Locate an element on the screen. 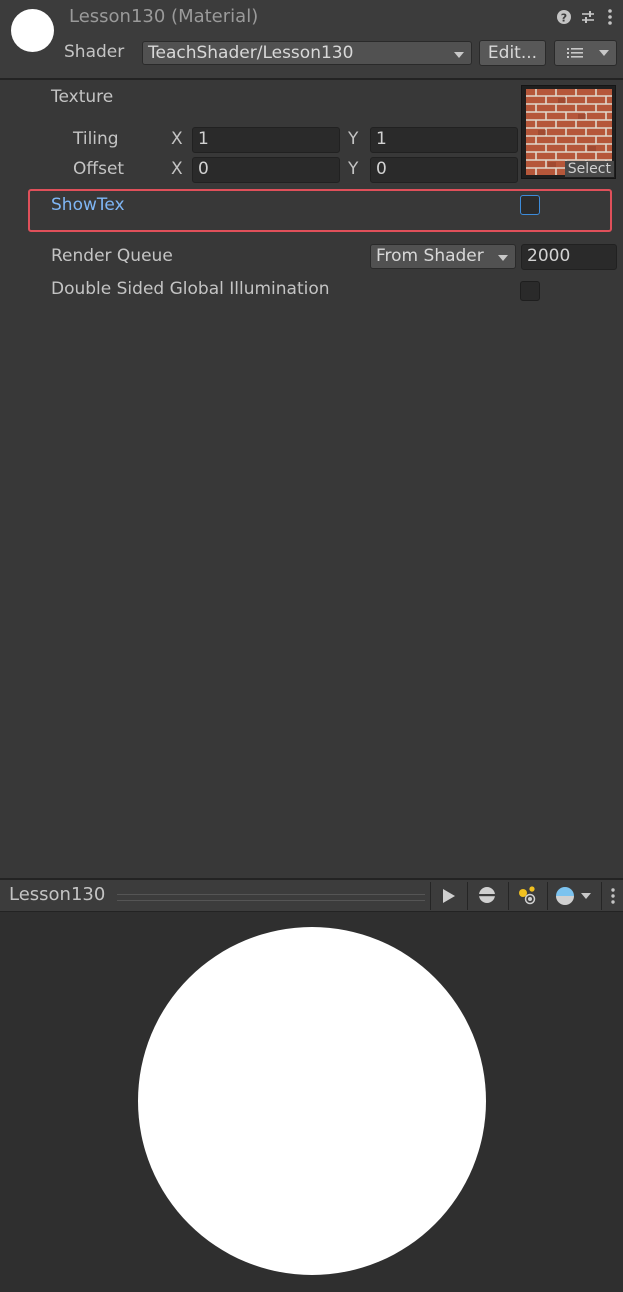  preview-resize-handle is located at coordinates (271, 897).